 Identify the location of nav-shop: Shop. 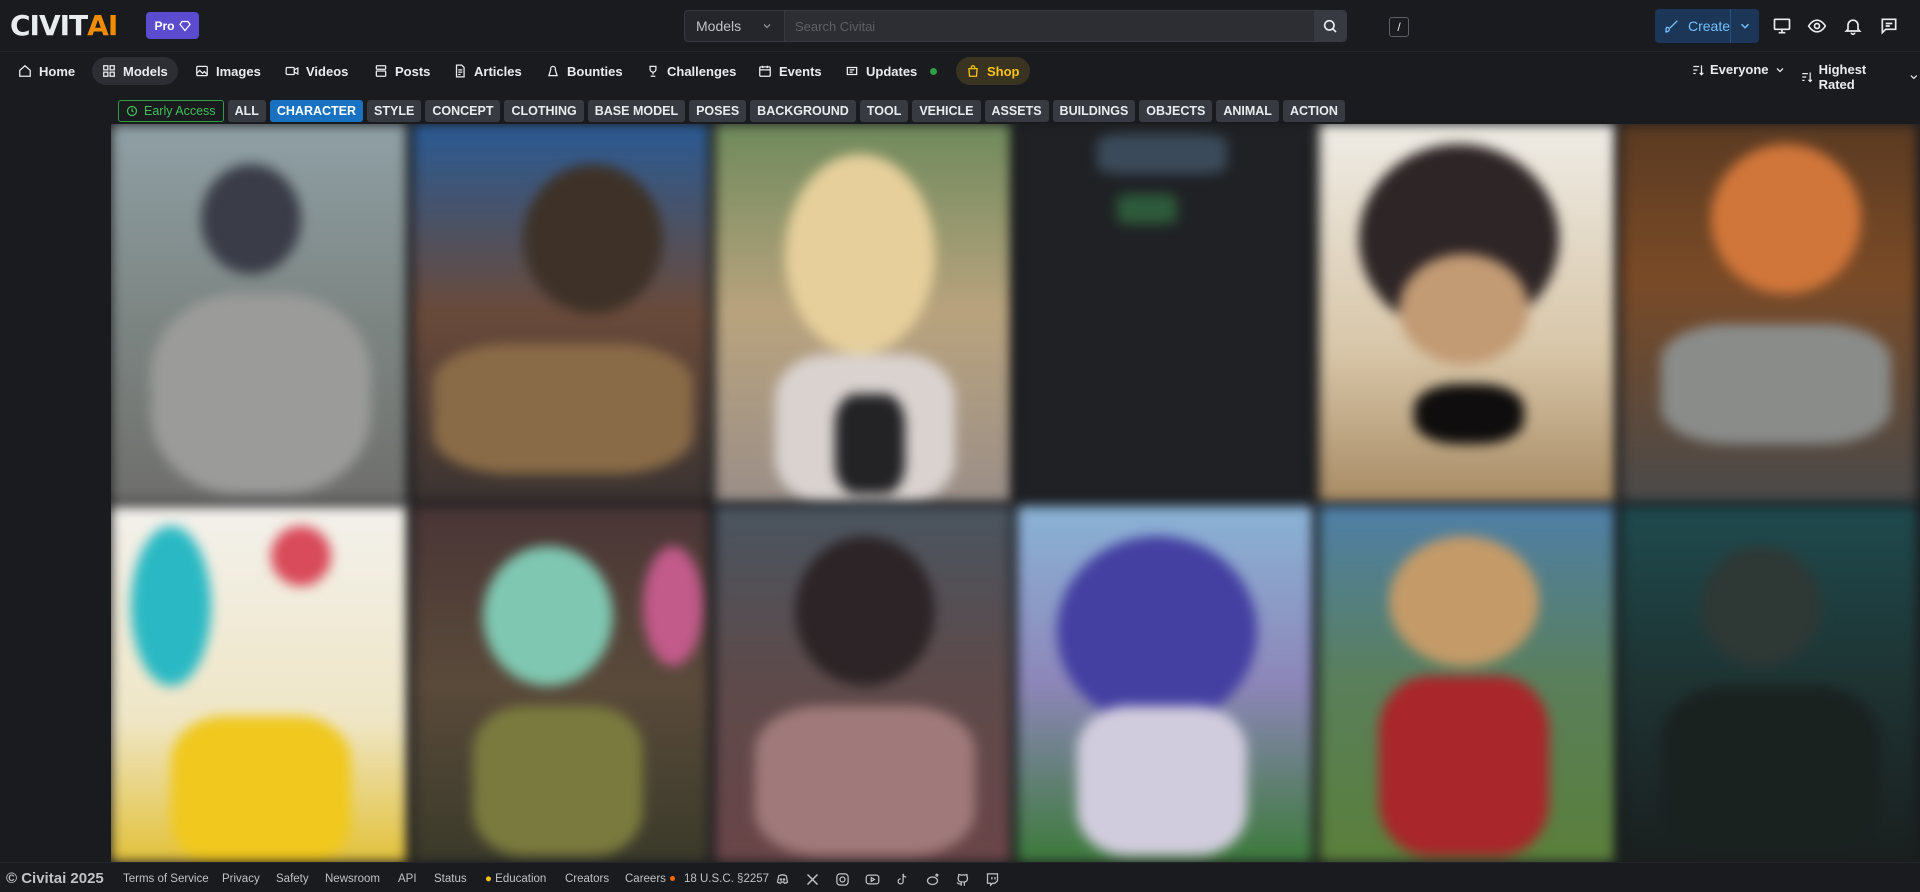
(993, 71).